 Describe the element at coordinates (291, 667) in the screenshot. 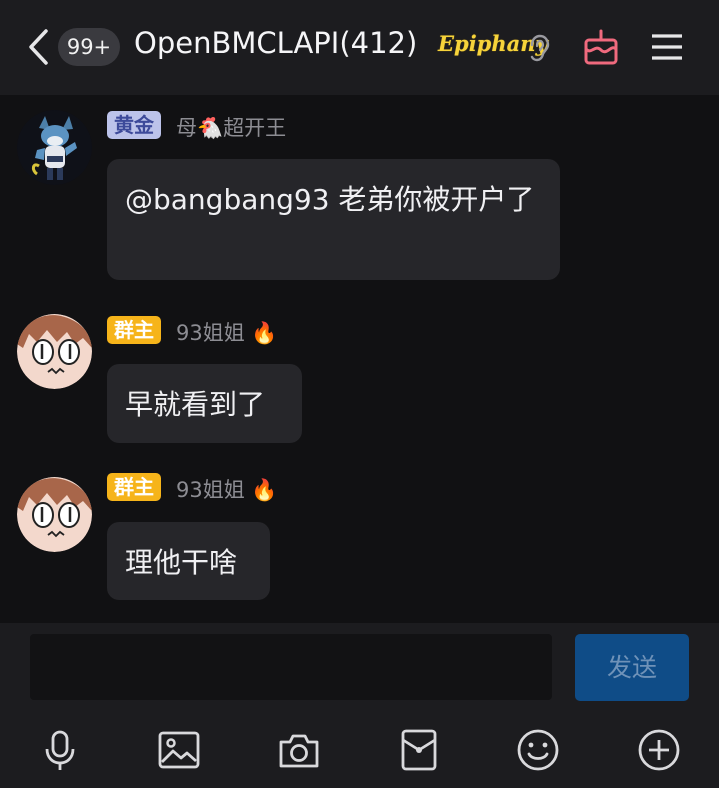

I see `message-input` at that location.